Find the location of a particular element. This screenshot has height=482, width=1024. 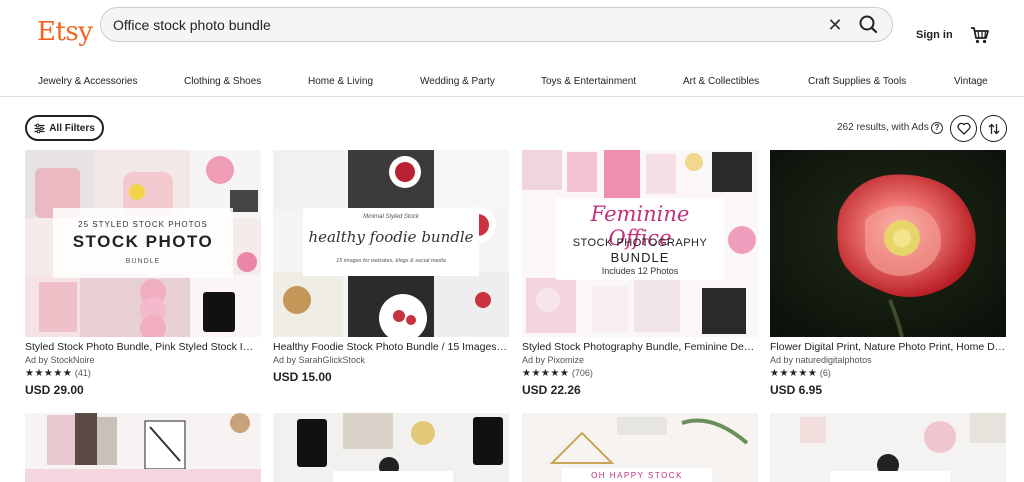

shopping-cart-icon is located at coordinates (980, 35).